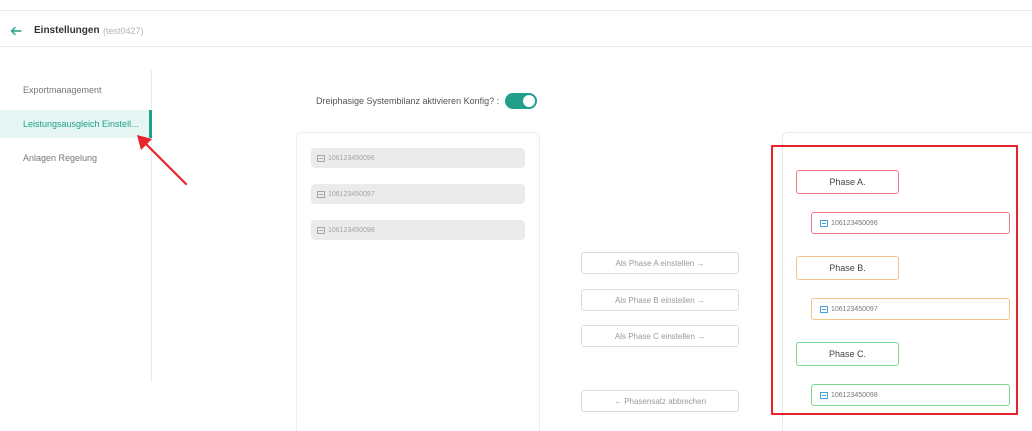 The width and height of the screenshot is (1032, 431). What do you see at coordinates (60, 158) in the screenshot?
I see `sidebar-item-label: Anlagen Regelung` at bounding box center [60, 158].